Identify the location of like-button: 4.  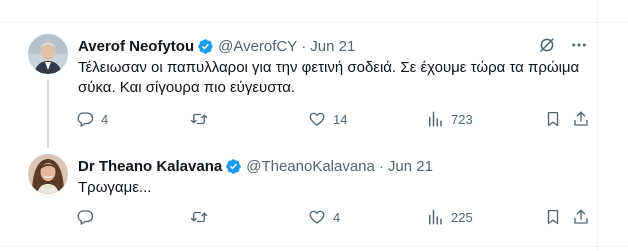
(324, 217).